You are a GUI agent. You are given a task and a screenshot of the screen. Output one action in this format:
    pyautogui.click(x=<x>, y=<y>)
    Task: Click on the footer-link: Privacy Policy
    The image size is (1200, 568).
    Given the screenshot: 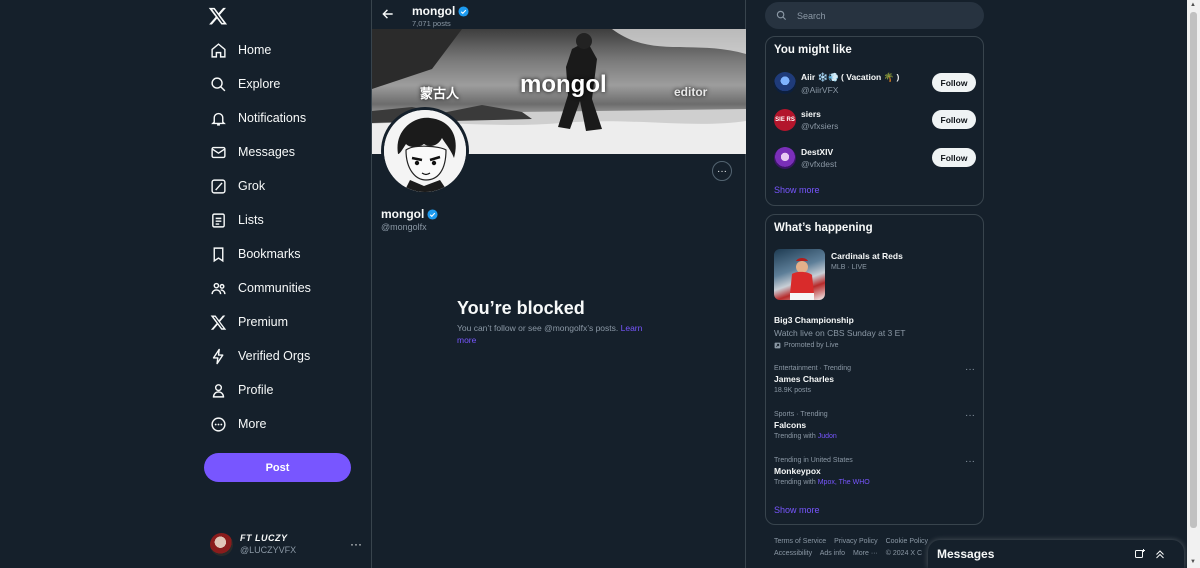 What is the action you would take?
    pyautogui.click(x=856, y=541)
    